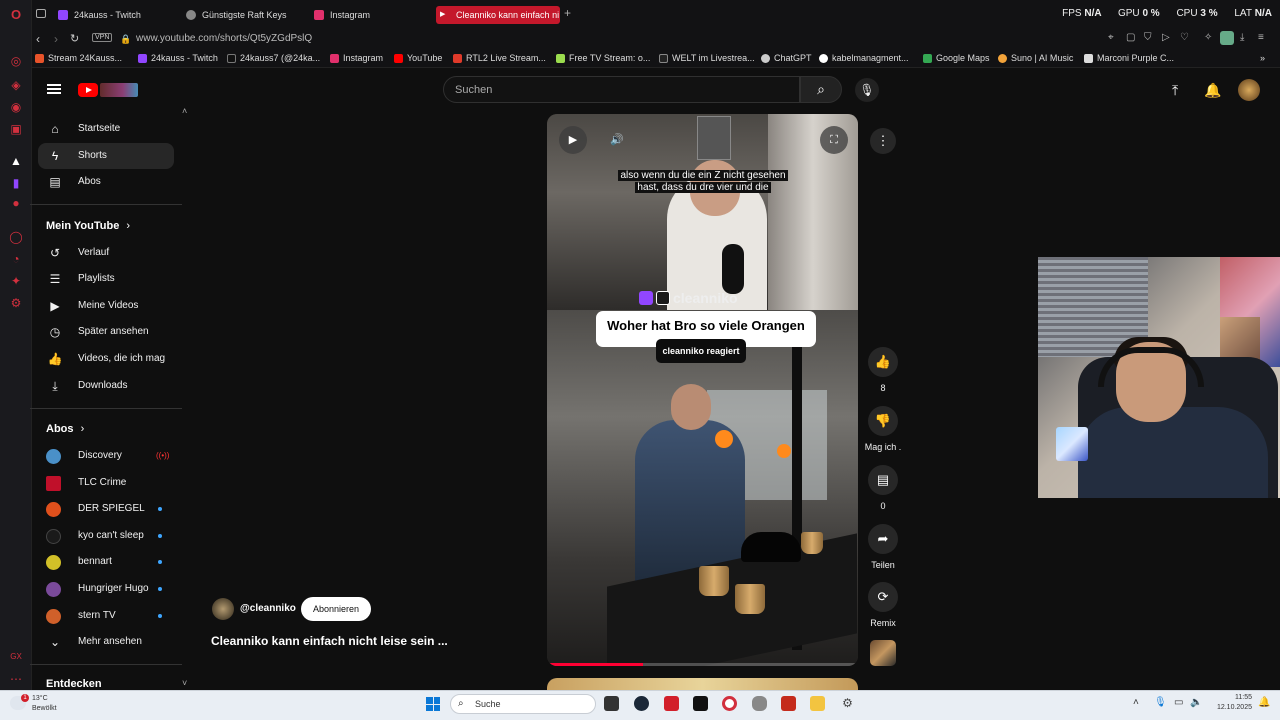 Image resolution: width=1280 pixels, height=720 pixels. What do you see at coordinates (106, 483) in the screenshot?
I see `subscription-tlc-crime: TLC Crime` at bounding box center [106, 483].